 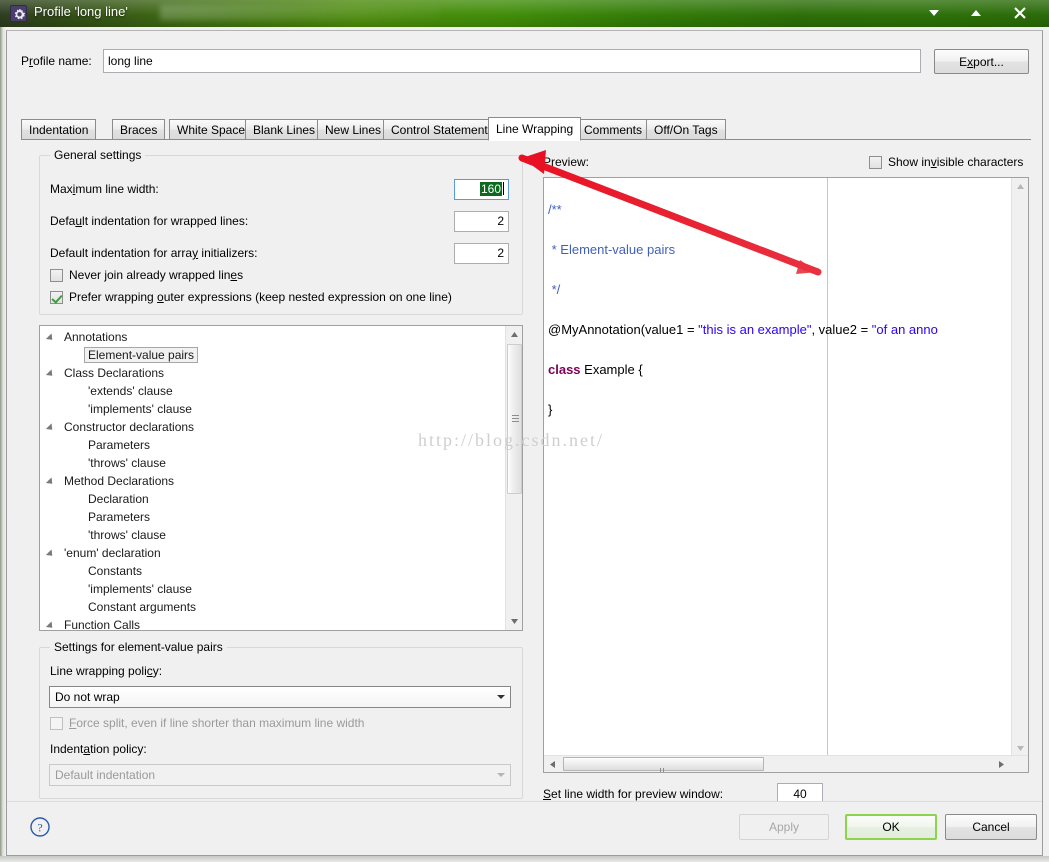 What do you see at coordinates (934, 13) in the screenshot?
I see `minimize-button` at bounding box center [934, 13].